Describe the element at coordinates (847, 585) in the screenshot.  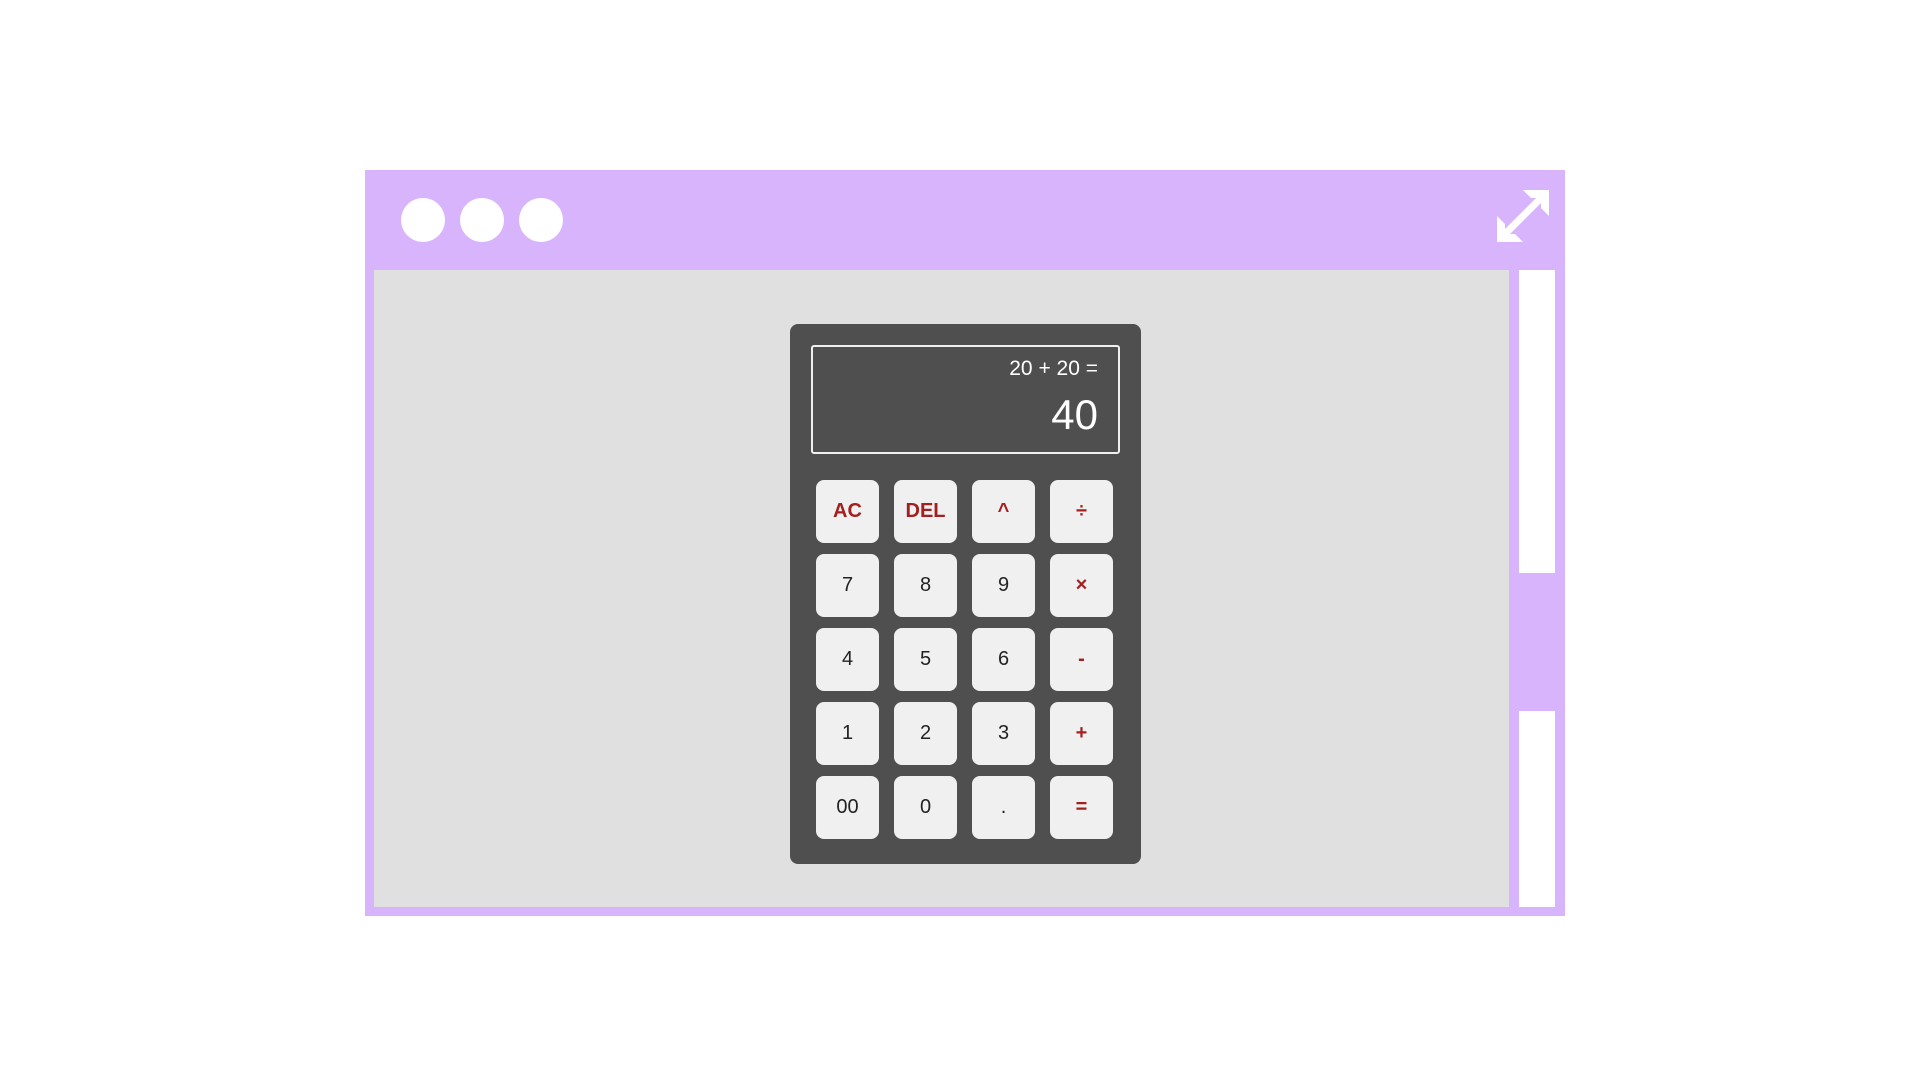
I see `key-7-button: 7` at that location.